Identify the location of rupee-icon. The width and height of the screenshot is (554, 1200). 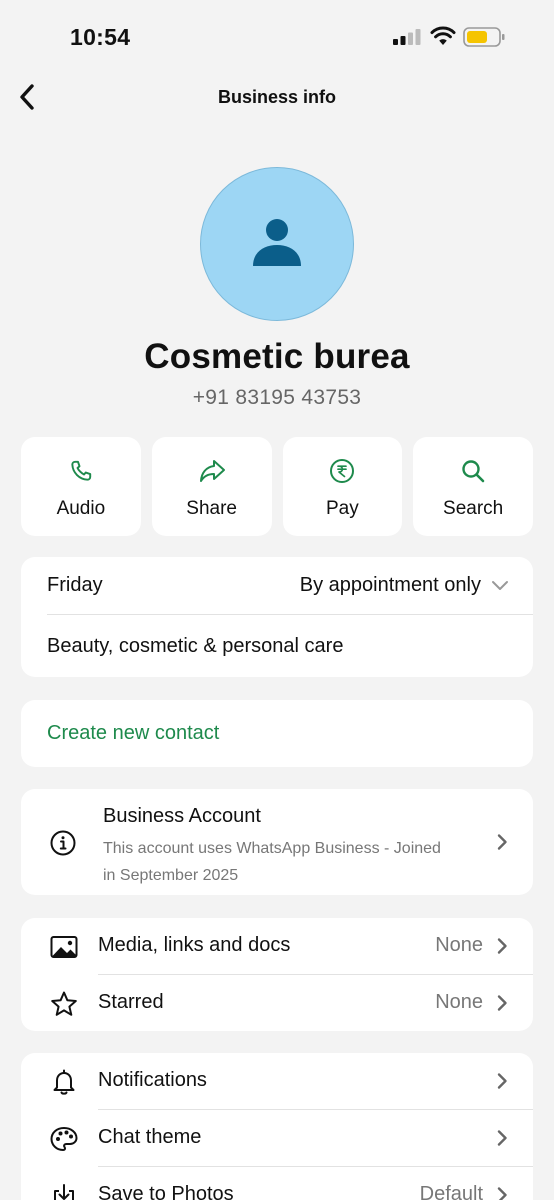
(342, 471).